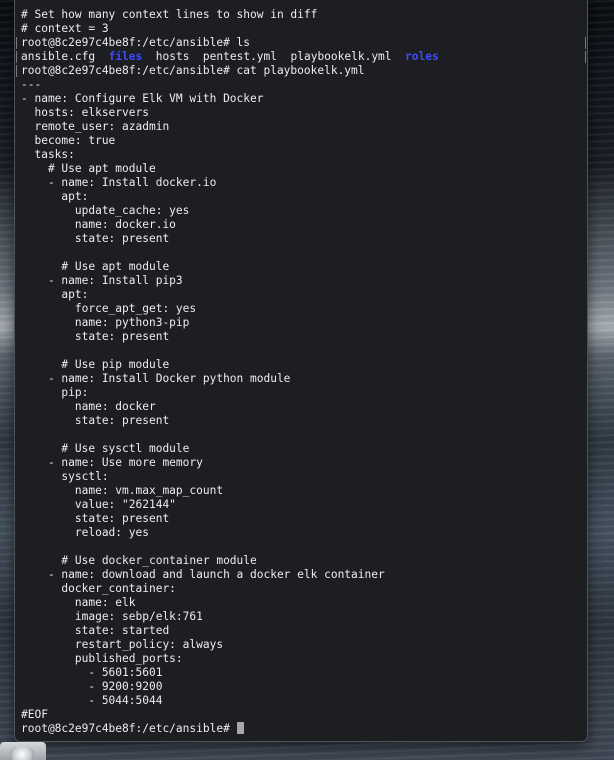 This screenshot has width=614, height=760. I want to click on terminal-line-text: - name: Install pip3, so click(102, 280).